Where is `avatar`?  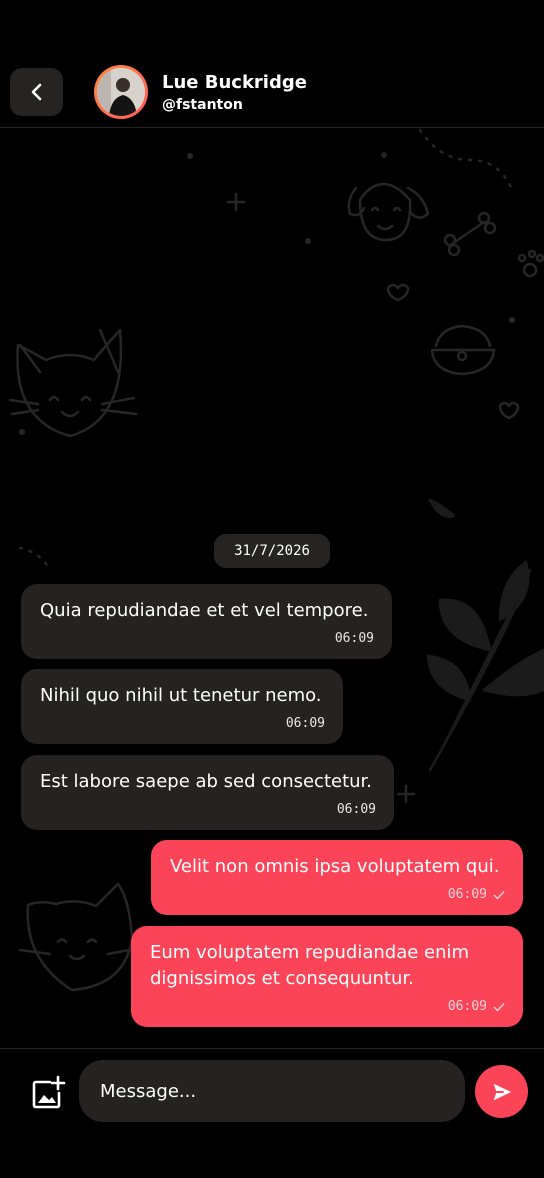
avatar is located at coordinates (121, 92).